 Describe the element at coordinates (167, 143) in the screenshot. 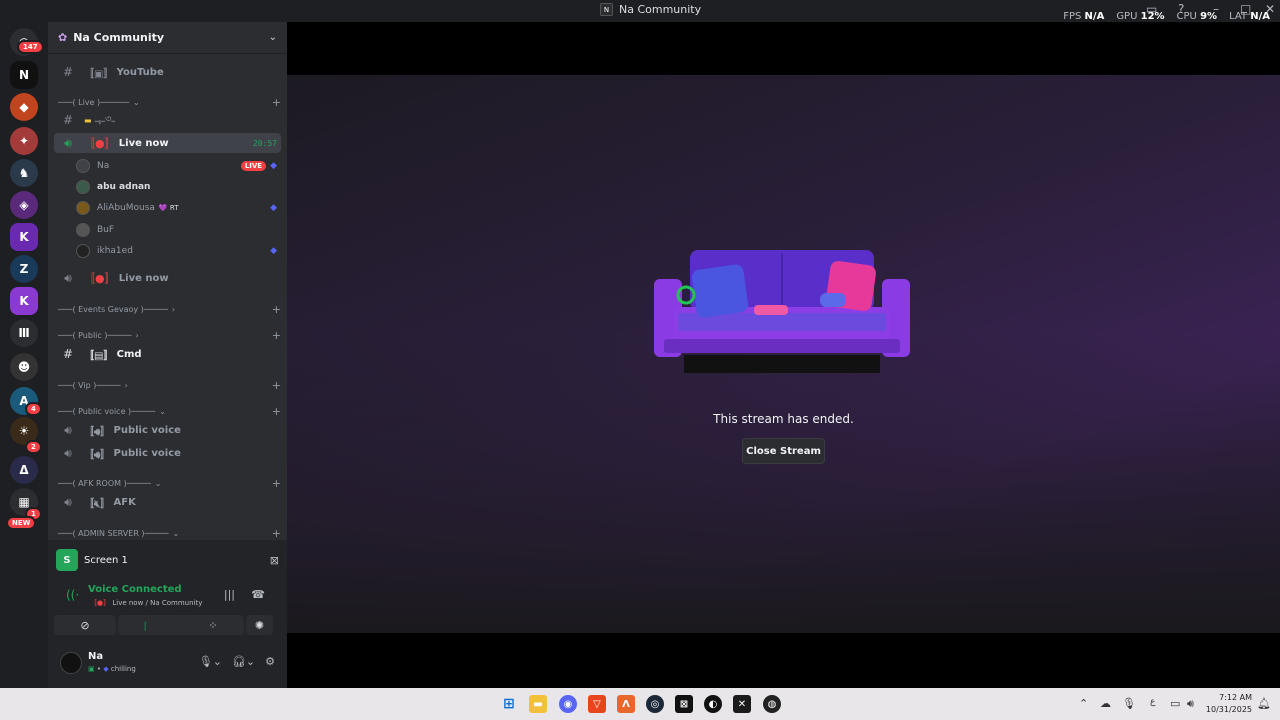

I see `channel-live-now-active: 🔊︎ 〚●〛 Live now 20:57` at that location.